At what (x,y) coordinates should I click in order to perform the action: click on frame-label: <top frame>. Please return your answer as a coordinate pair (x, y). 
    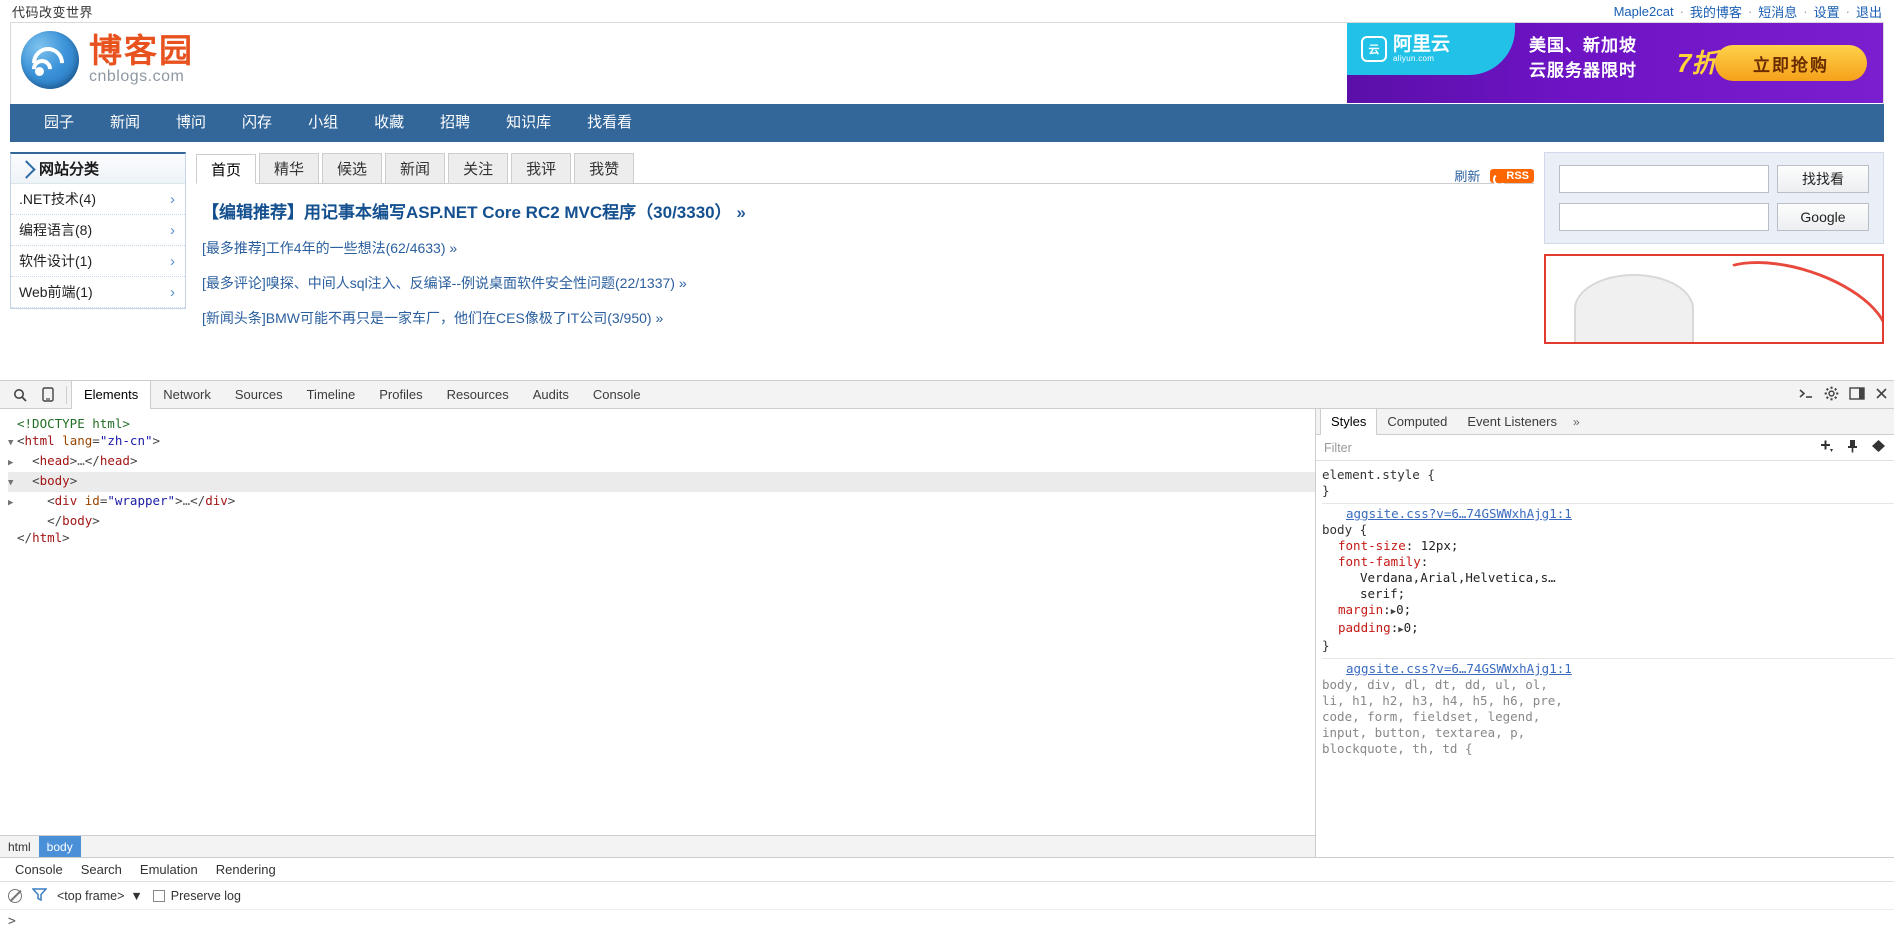
    Looking at the image, I should click on (91, 895).